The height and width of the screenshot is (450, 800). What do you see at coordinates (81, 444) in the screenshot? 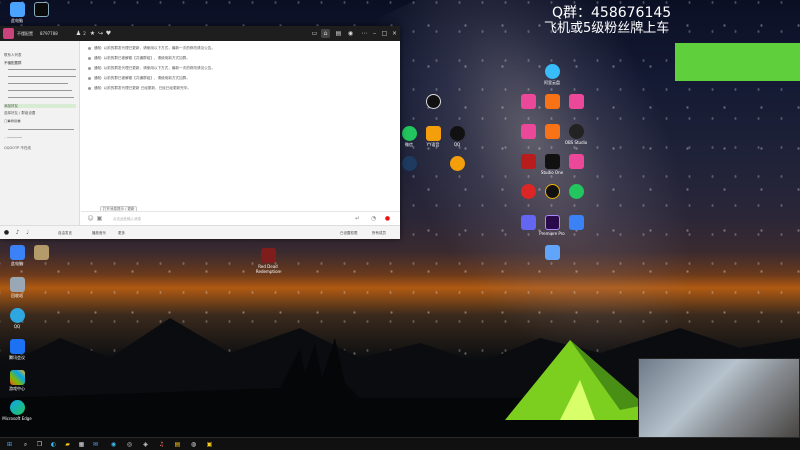
I see `store-icon: ▦` at bounding box center [81, 444].